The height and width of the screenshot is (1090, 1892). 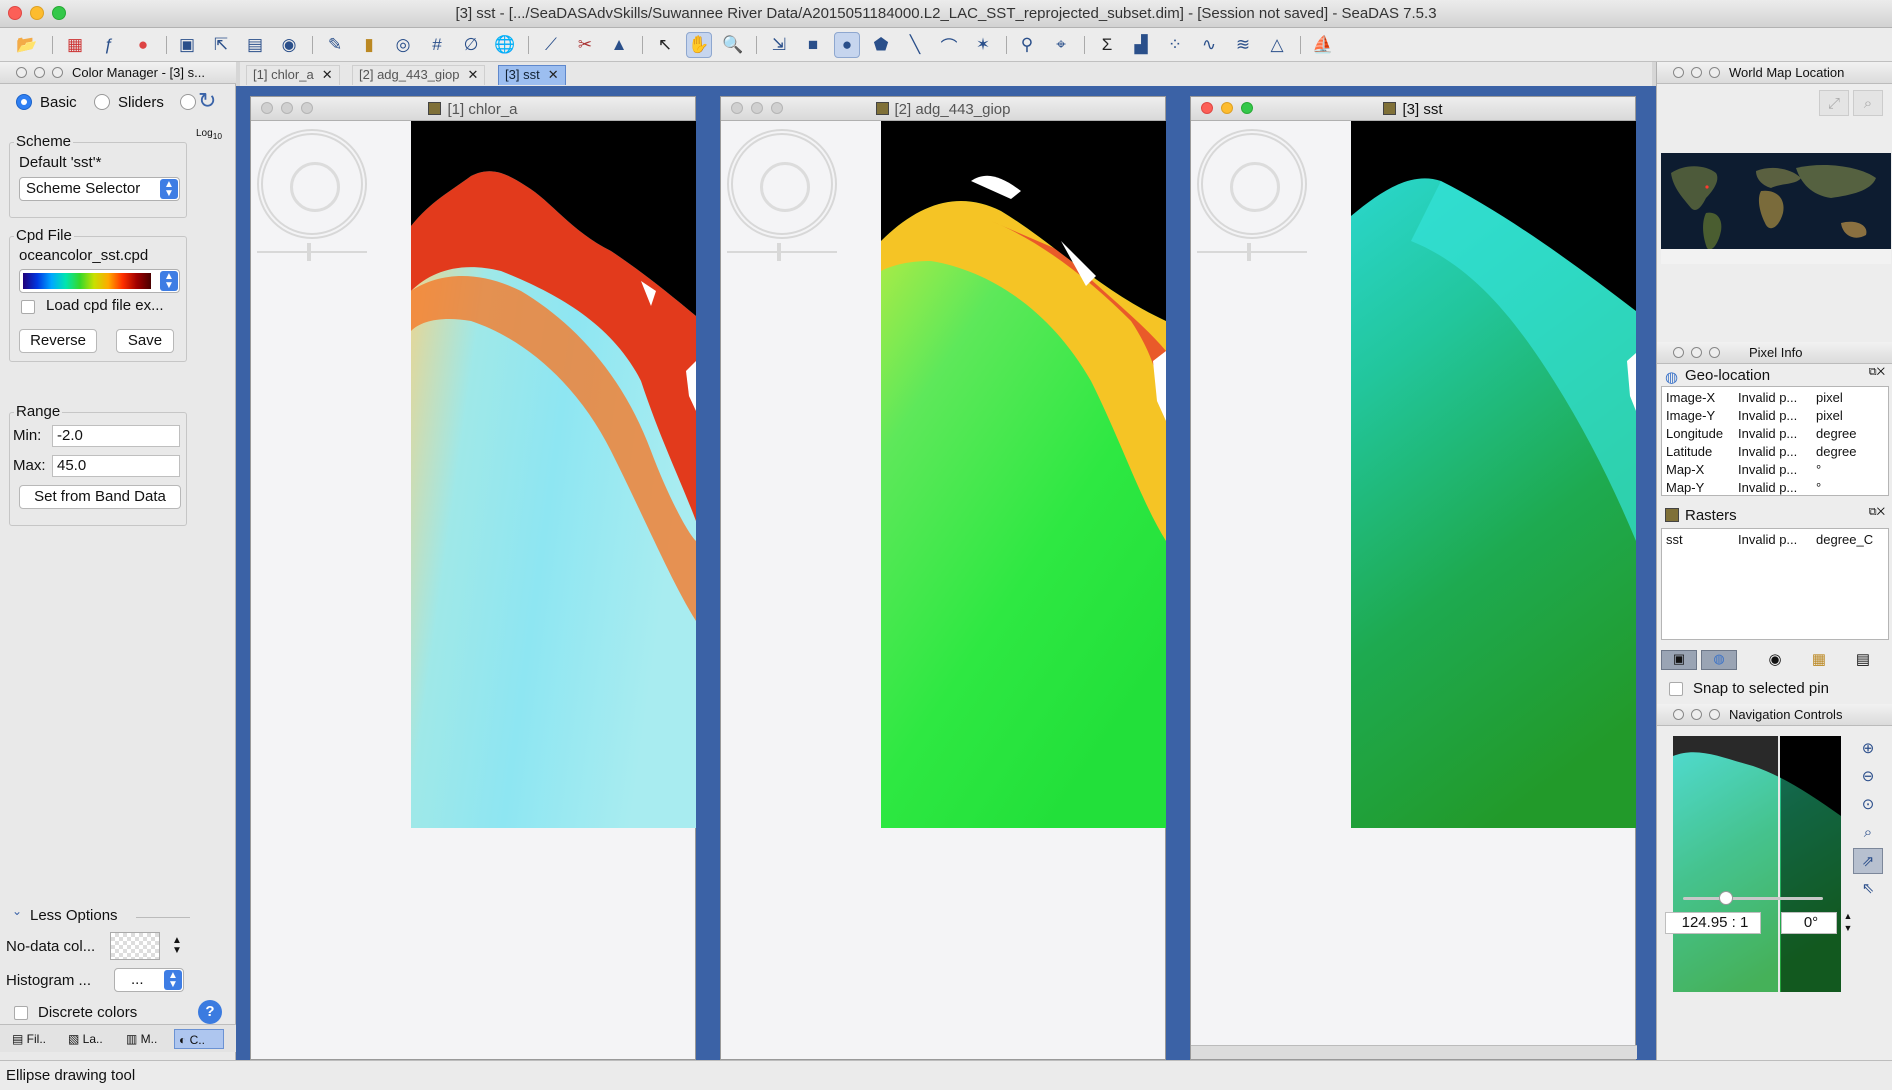 I want to click on tool-icon: ✂, so click(x=585, y=45).